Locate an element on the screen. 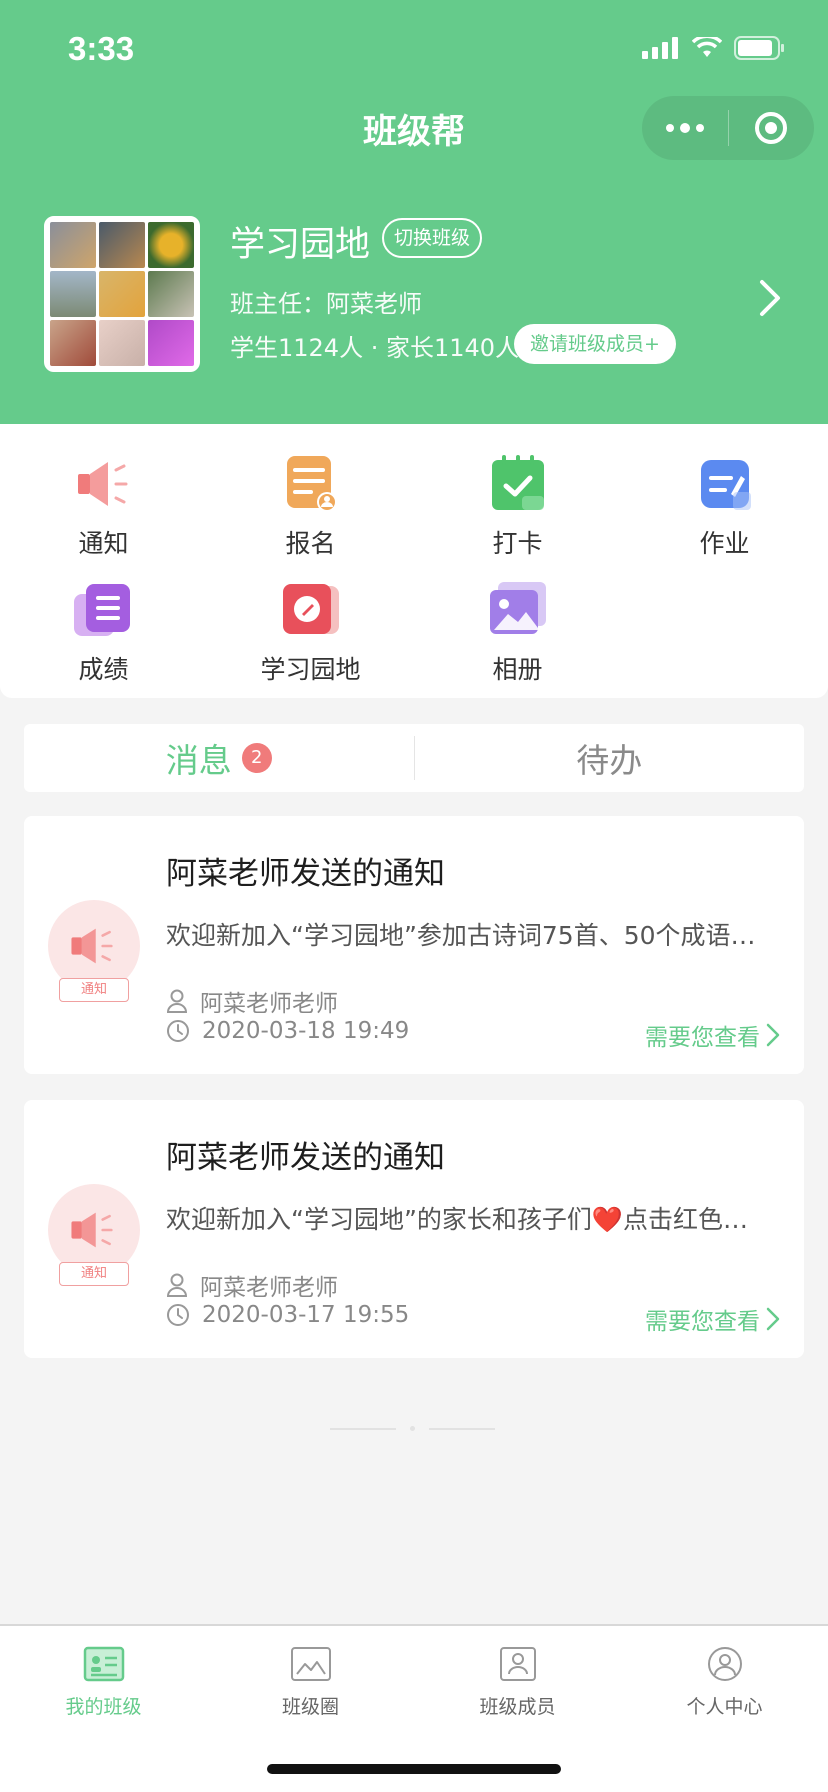 The width and height of the screenshot is (828, 1792). members-icon is located at coordinates (518, 1664).